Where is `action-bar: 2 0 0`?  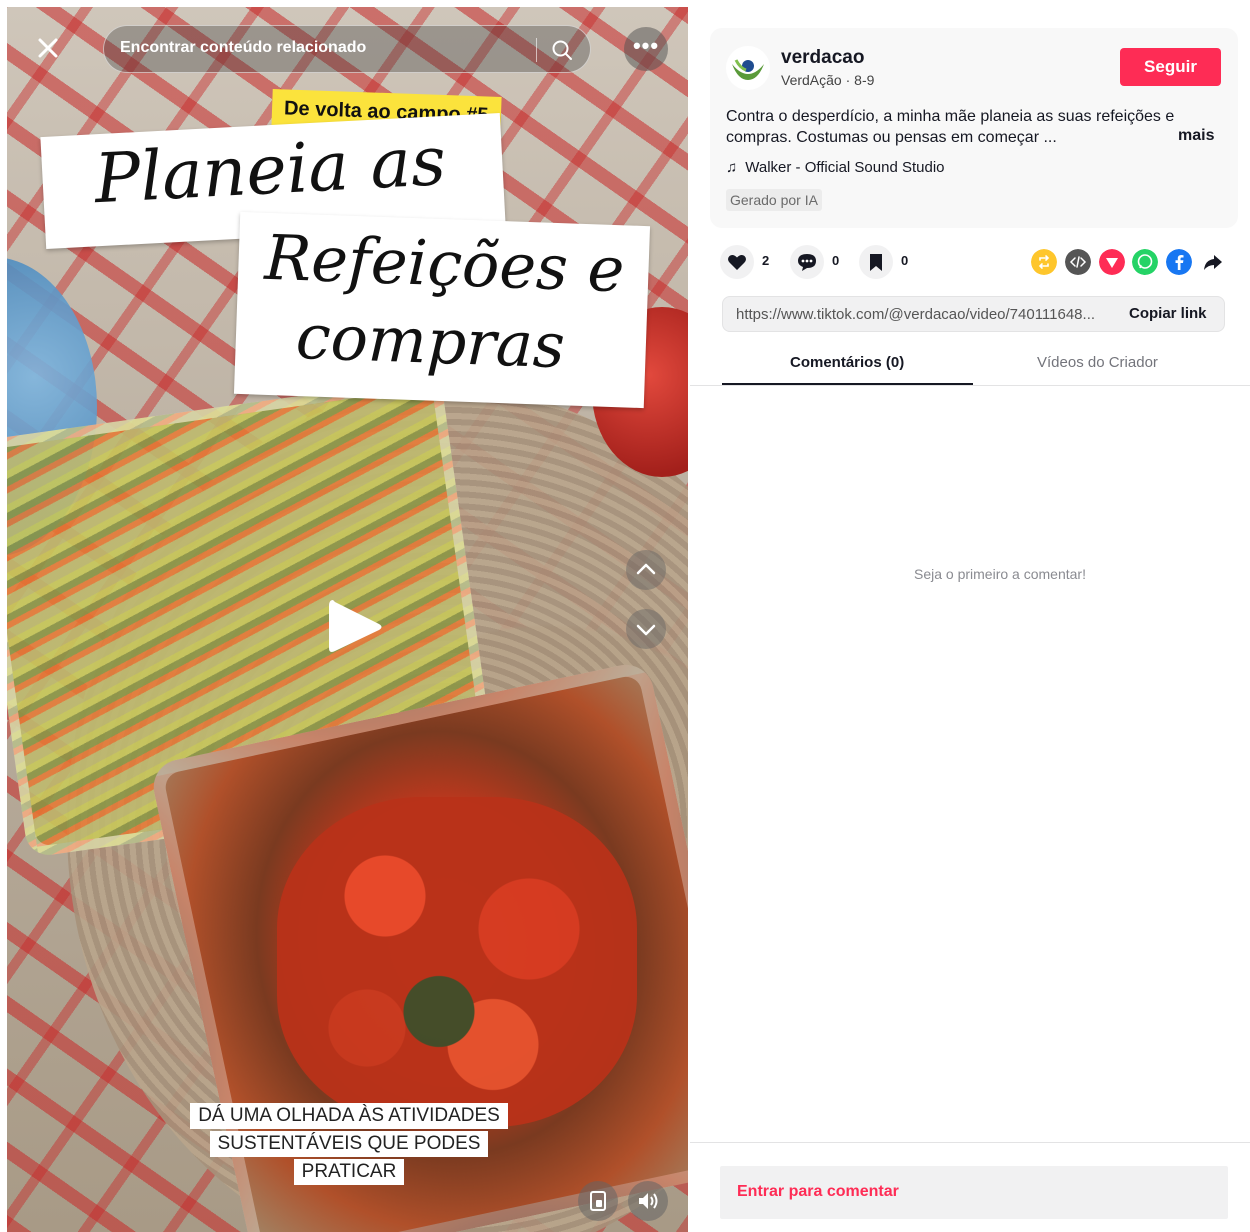 action-bar: 2 0 0 is located at coordinates (980, 262).